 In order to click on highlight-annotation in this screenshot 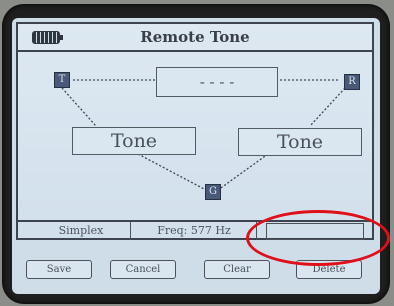, I will do `click(318, 238)`.